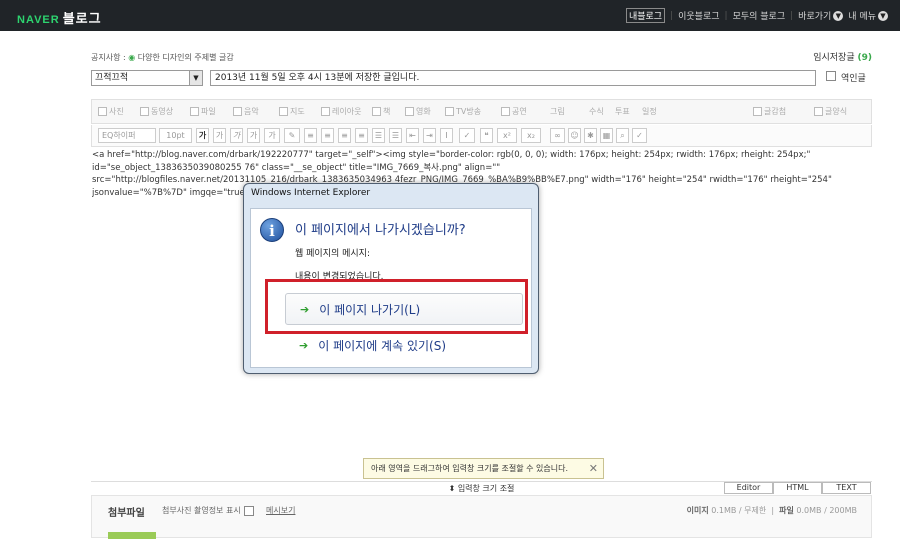 The width and height of the screenshot is (900, 539). Describe the element at coordinates (292, 111) in the screenshot. I see `toolbar-map: 지도` at that location.